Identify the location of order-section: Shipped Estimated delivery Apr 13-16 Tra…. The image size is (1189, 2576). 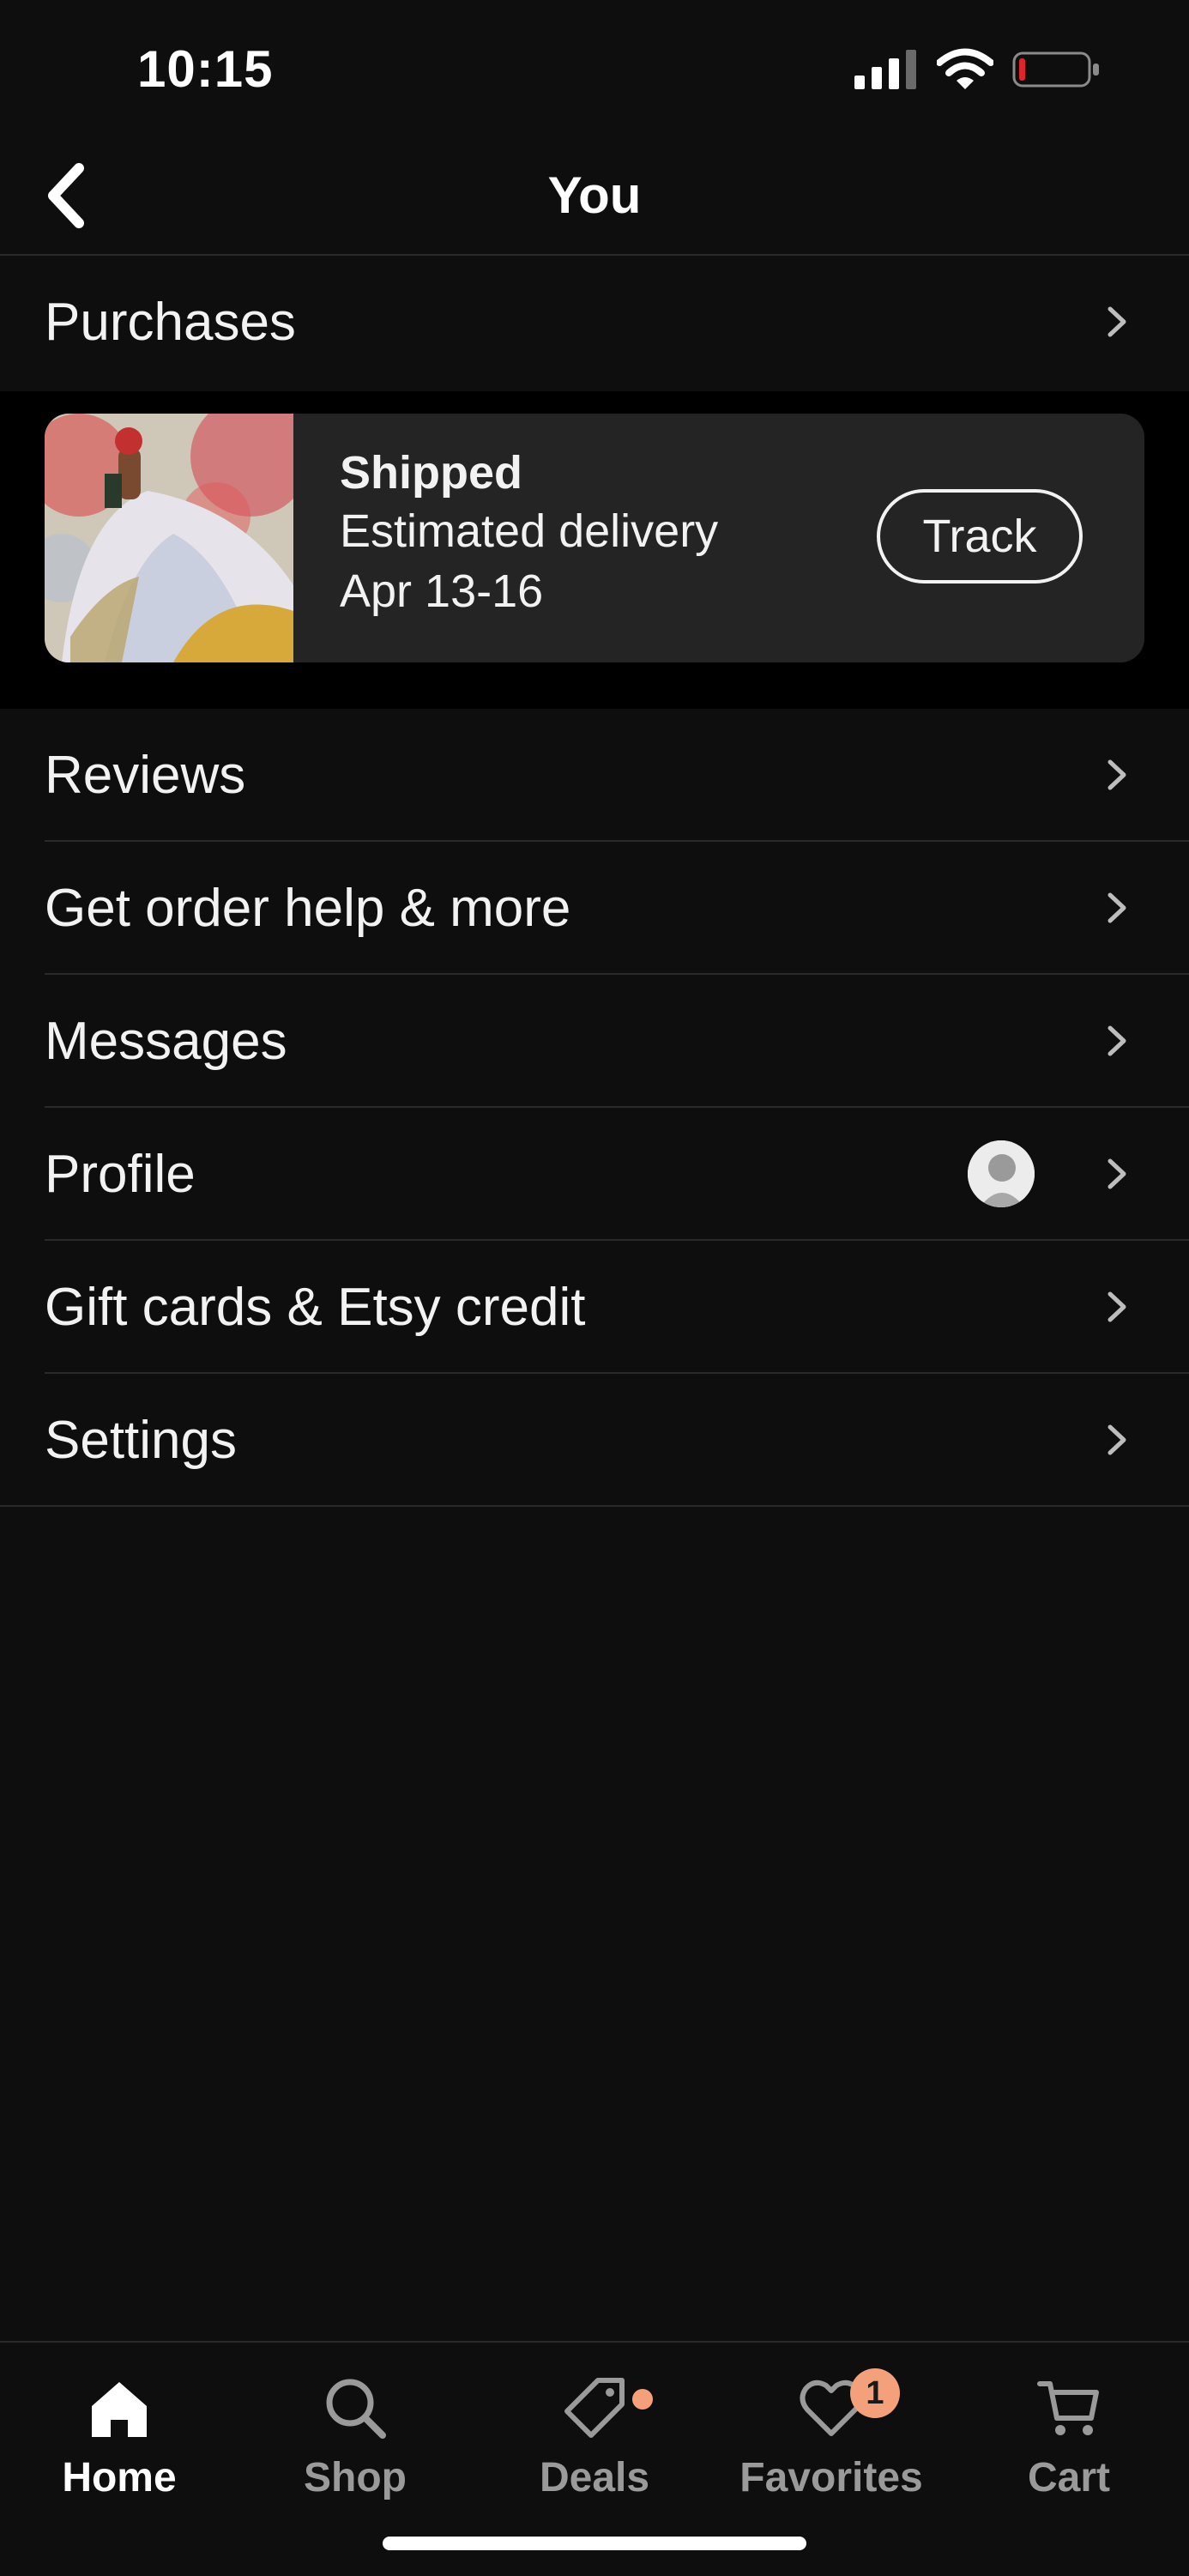
(594, 550).